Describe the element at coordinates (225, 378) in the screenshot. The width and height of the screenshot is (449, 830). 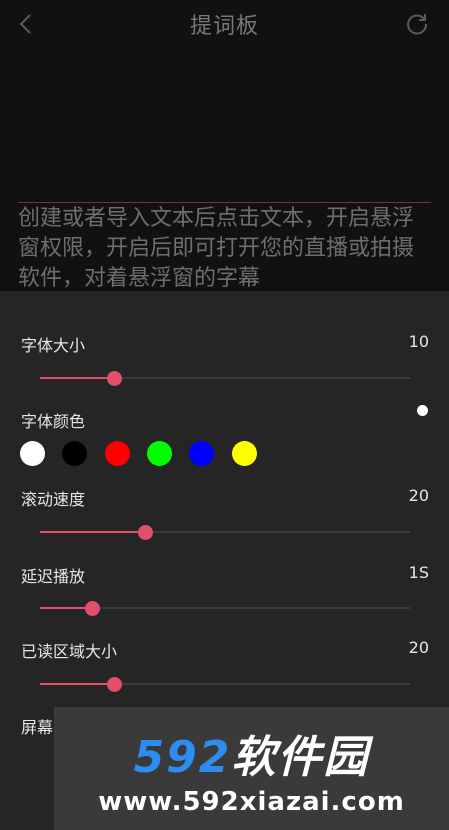
I see `font-size-slider` at that location.